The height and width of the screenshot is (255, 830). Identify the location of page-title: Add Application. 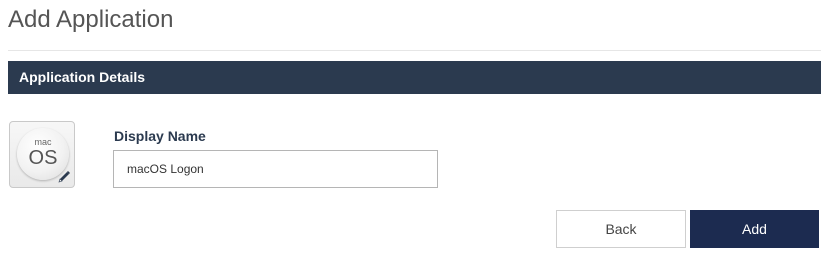
(91, 19).